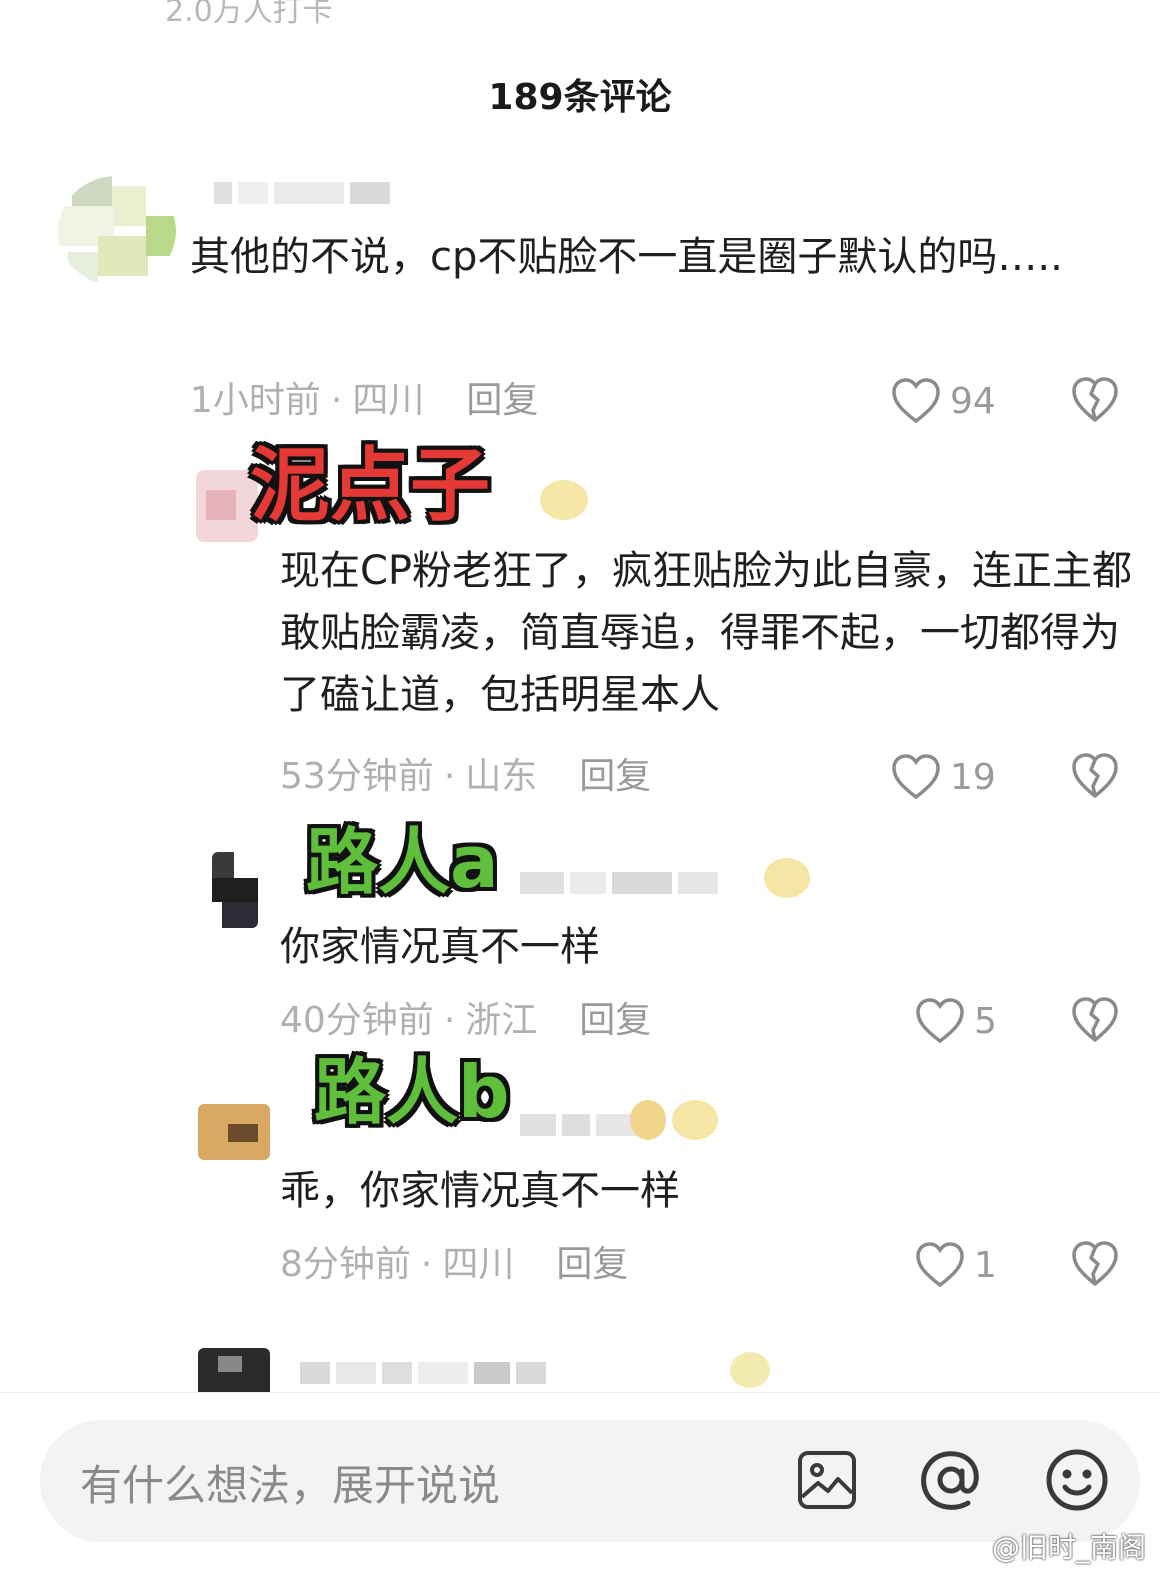 Image resolution: width=1160 pixels, height=1572 pixels. Describe the element at coordinates (985, 1265) in the screenshot. I see `like-count: 1` at that location.